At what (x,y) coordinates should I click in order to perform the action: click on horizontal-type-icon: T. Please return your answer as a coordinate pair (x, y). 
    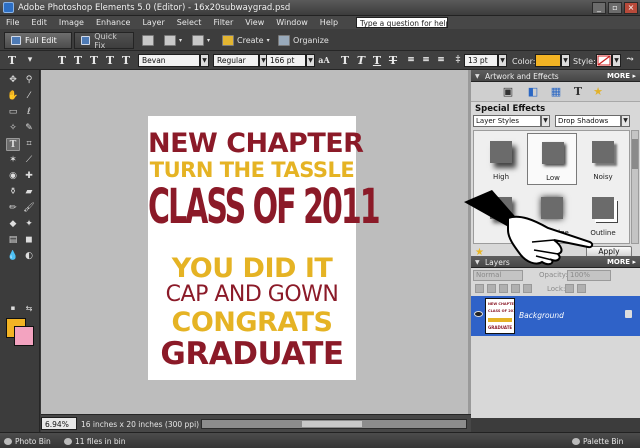
    Looking at the image, I should click on (12, 60).